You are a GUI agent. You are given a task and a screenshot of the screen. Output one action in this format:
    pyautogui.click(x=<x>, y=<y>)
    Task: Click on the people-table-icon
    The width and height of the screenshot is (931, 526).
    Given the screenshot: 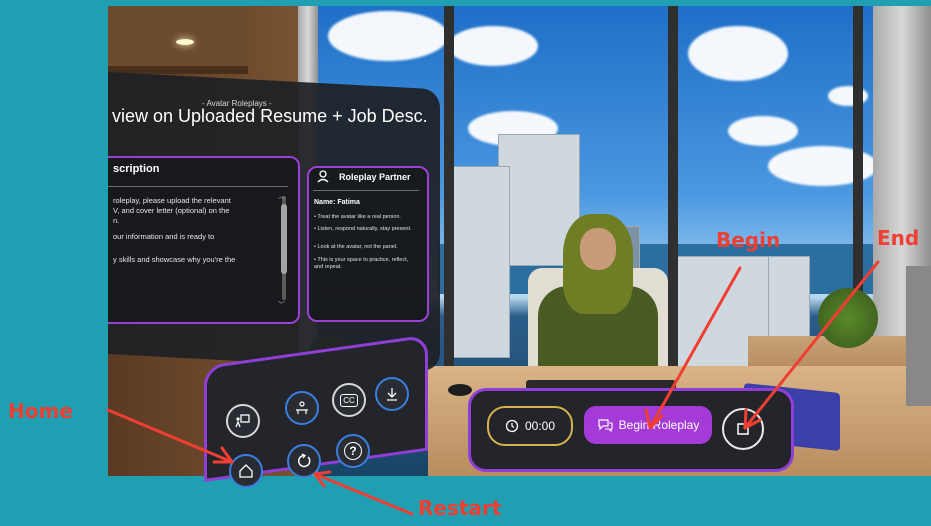 What is the action you would take?
    pyautogui.click(x=302, y=407)
    